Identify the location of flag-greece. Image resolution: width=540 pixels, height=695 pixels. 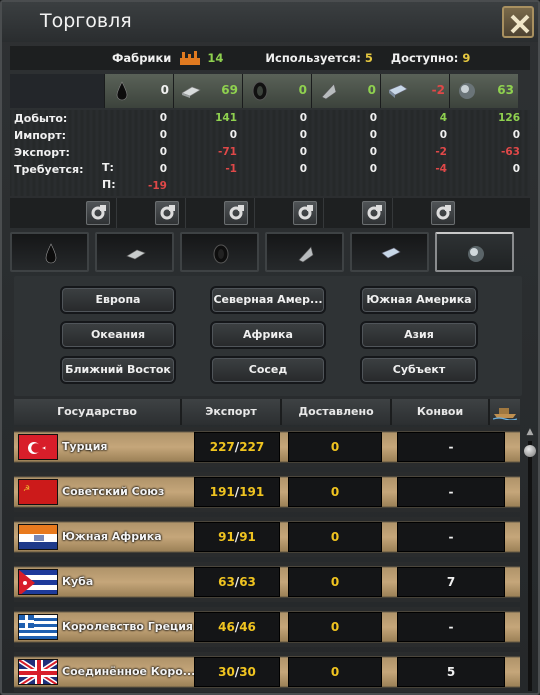
(38, 627).